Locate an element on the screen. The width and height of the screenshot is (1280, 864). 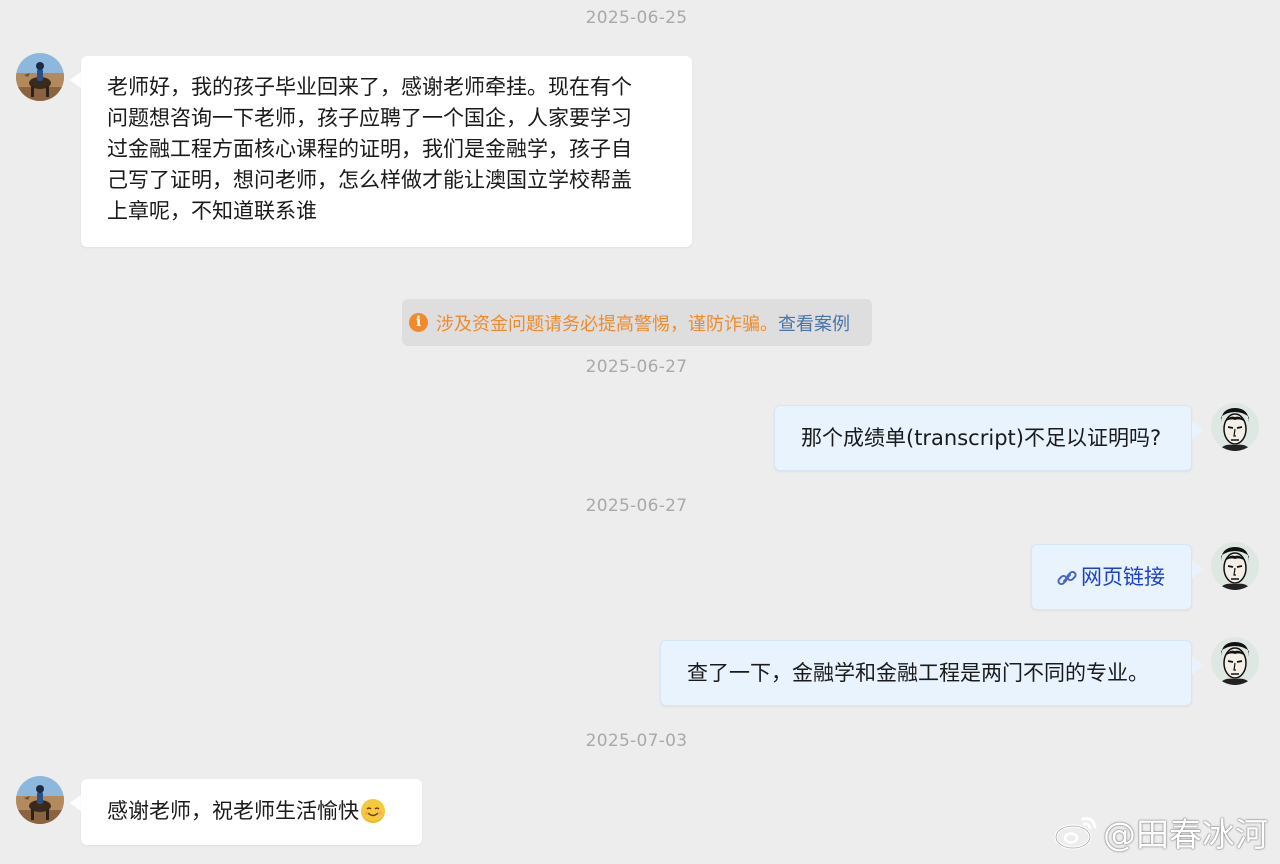
message-bubble: 查了一下，金融学和金融工程是两门不同的专业。 is located at coordinates (926, 673).